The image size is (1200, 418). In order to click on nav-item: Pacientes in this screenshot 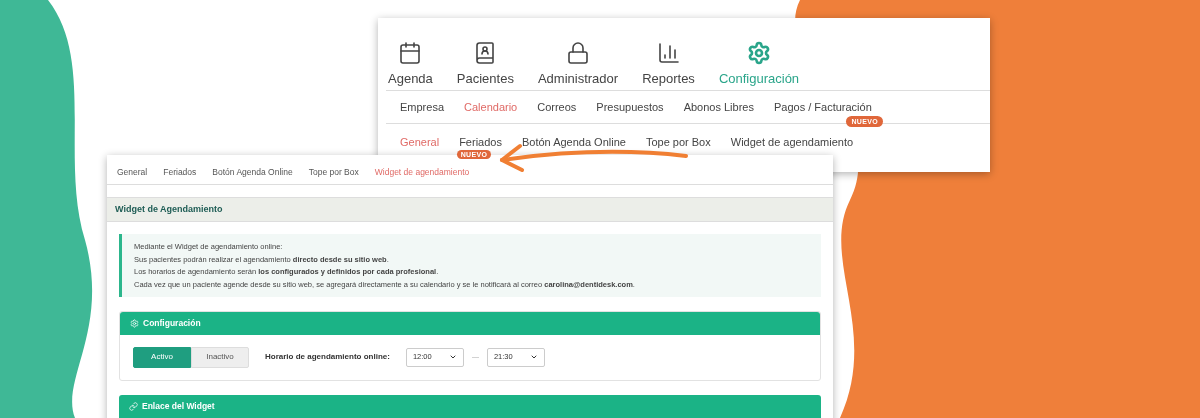, I will do `click(485, 64)`.